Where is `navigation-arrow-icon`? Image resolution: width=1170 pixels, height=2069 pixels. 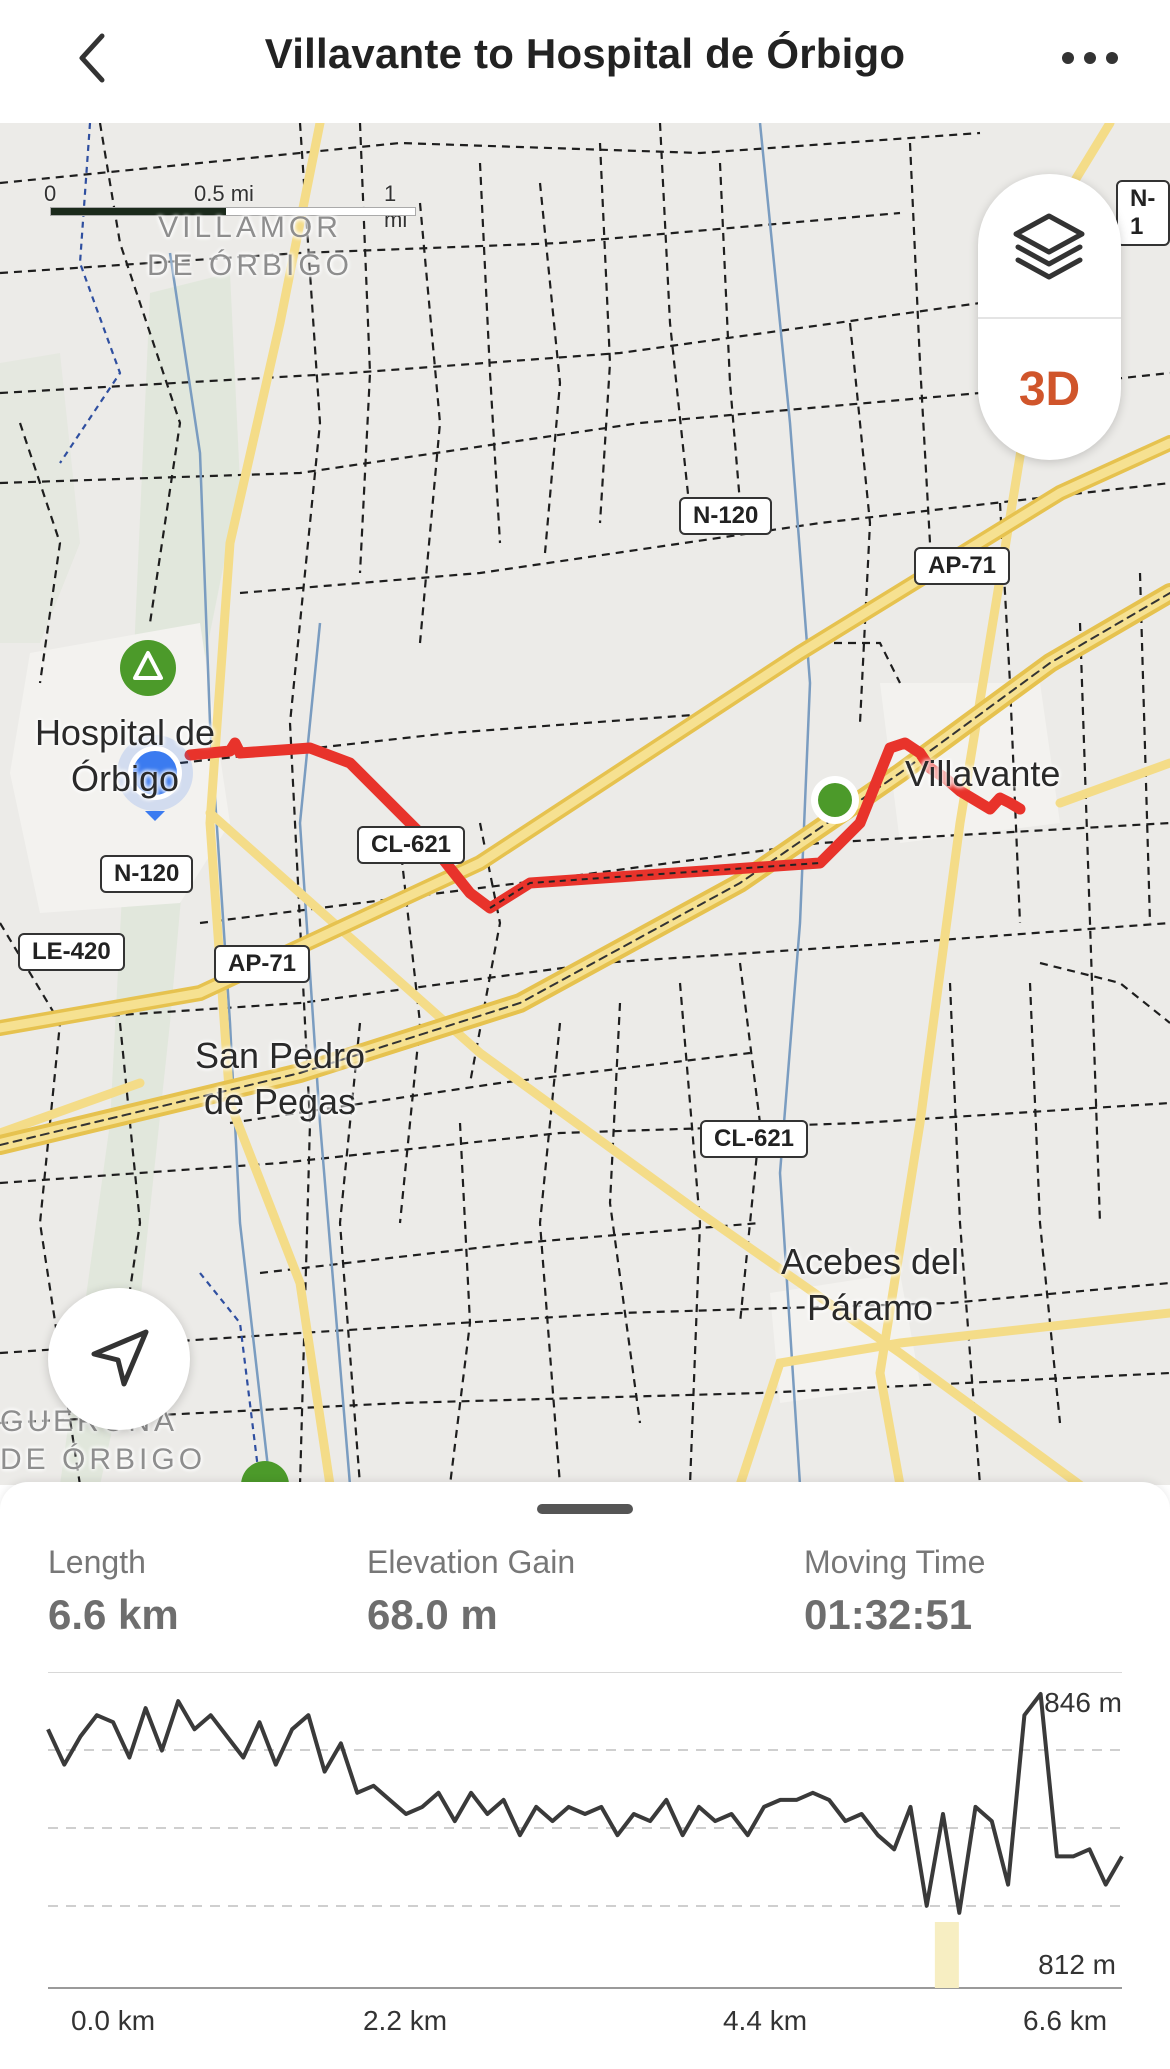 navigation-arrow-icon is located at coordinates (120, 1358).